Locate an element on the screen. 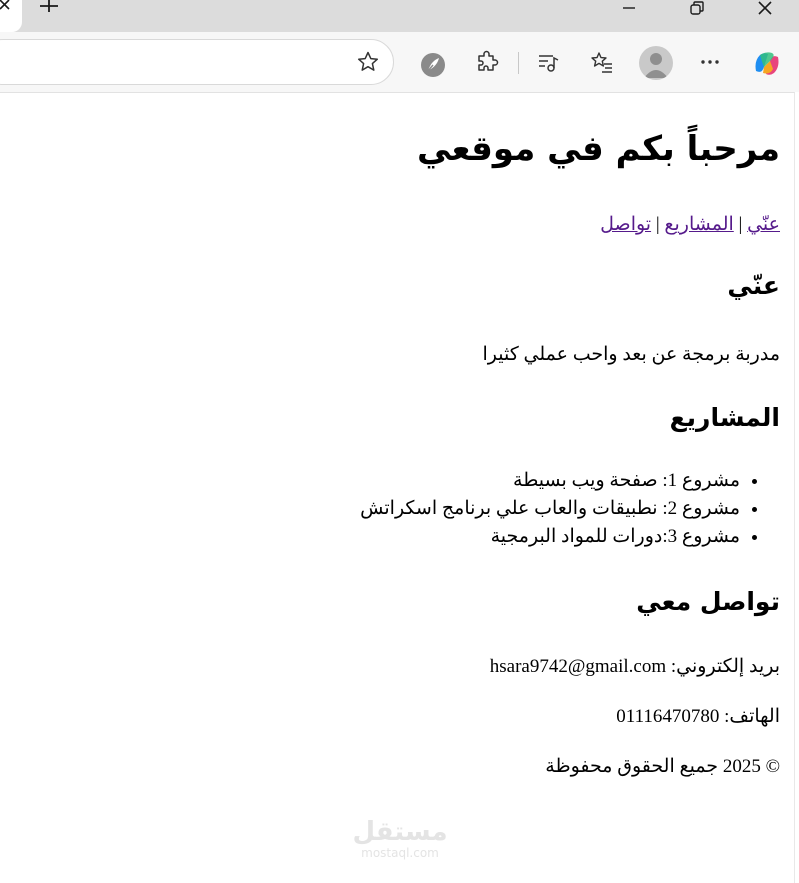  restore-button is located at coordinates (697, 9).